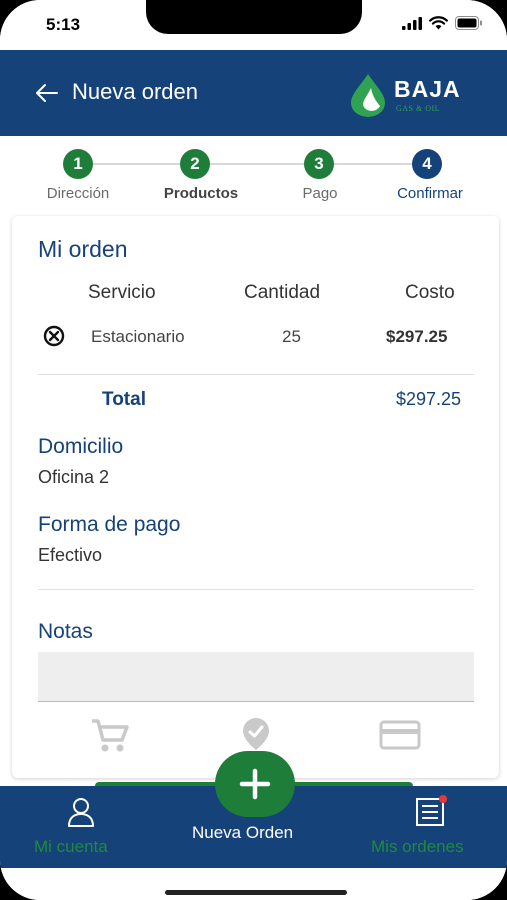 This screenshot has height=900, width=507. Describe the element at coordinates (110, 735) in the screenshot. I see `cart-icon` at that location.